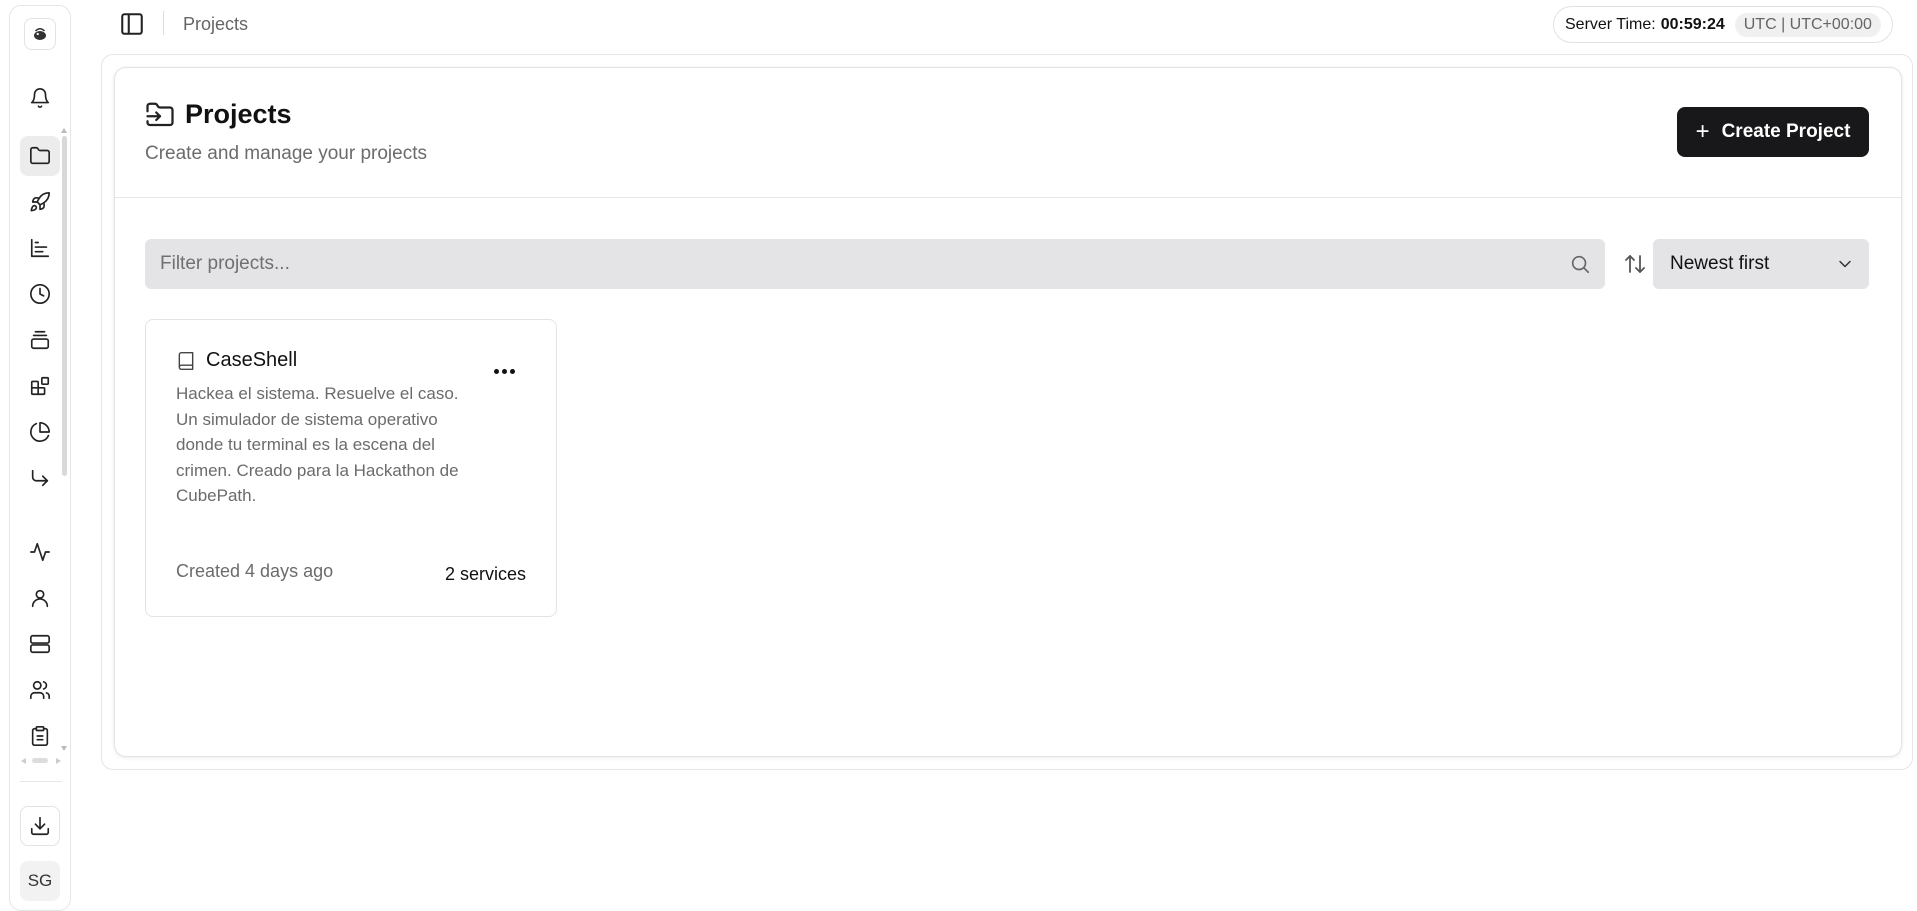  Describe the element at coordinates (1610, 24) in the screenshot. I see `server-time-label: Server Time:` at that location.